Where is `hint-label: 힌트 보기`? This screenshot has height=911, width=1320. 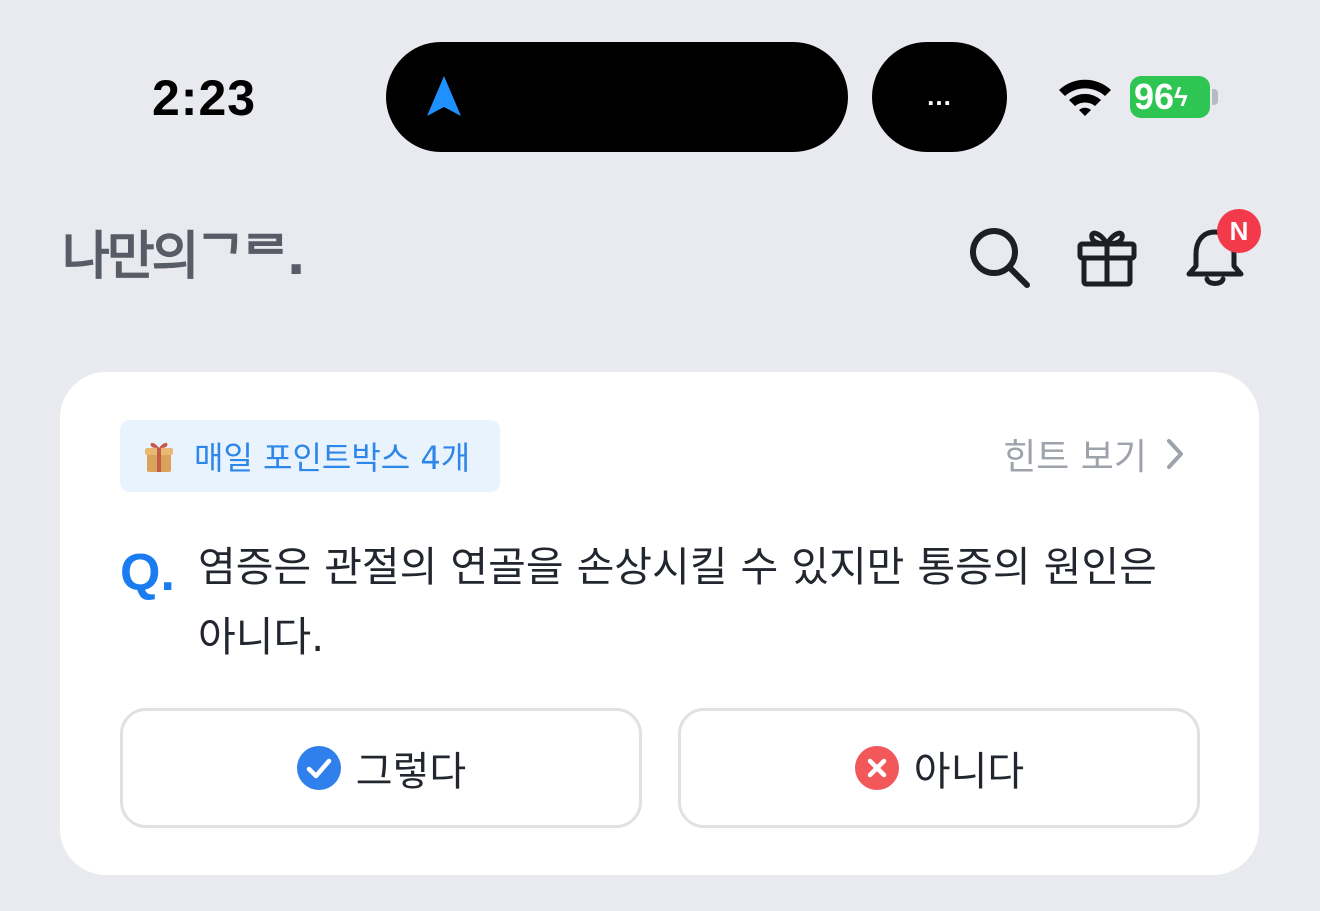 hint-label: 힌트 보기 is located at coordinates (1075, 457).